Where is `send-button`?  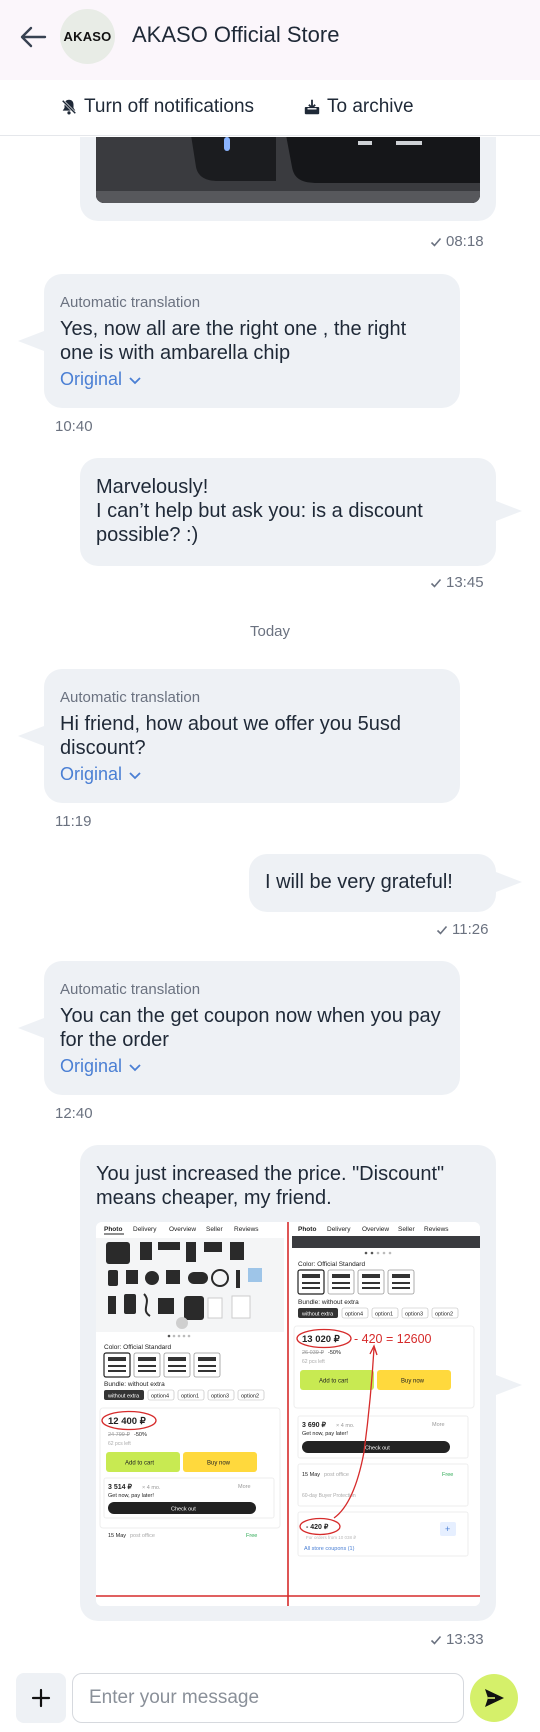 send-button is located at coordinates (494, 1698).